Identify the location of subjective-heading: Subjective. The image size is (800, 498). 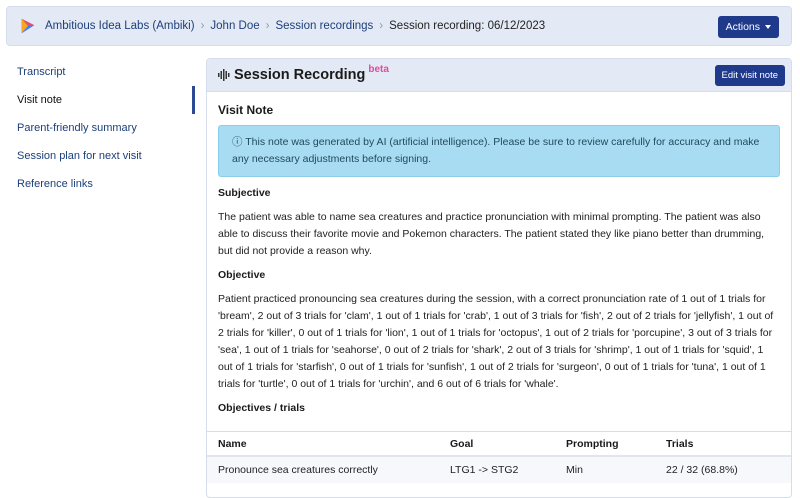
(244, 193).